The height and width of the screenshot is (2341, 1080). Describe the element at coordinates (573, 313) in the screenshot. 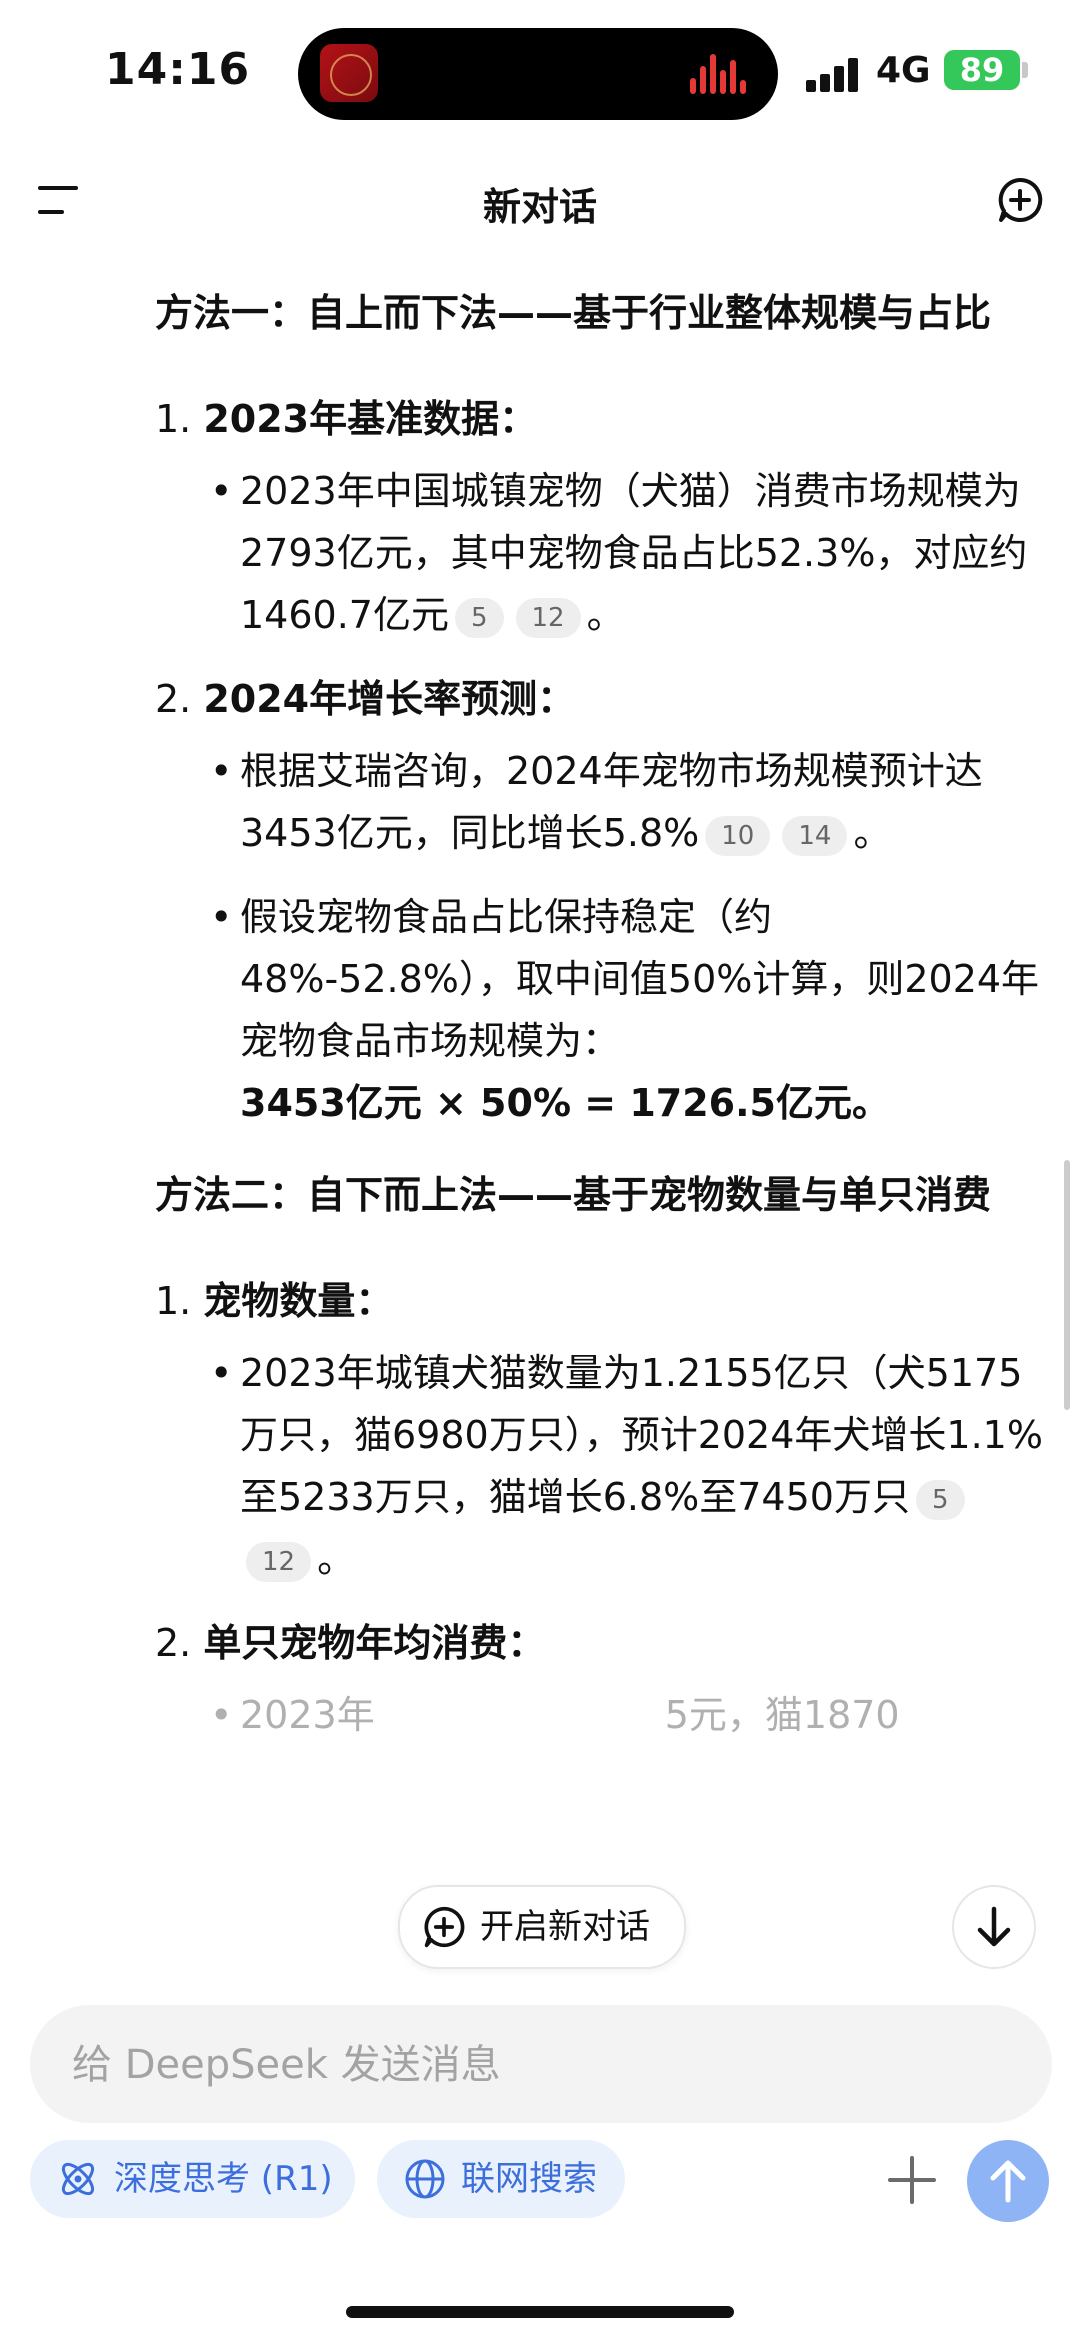

I see `method1-title: 方法一：自上而下法——基于行业整体规模与占比` at that location.